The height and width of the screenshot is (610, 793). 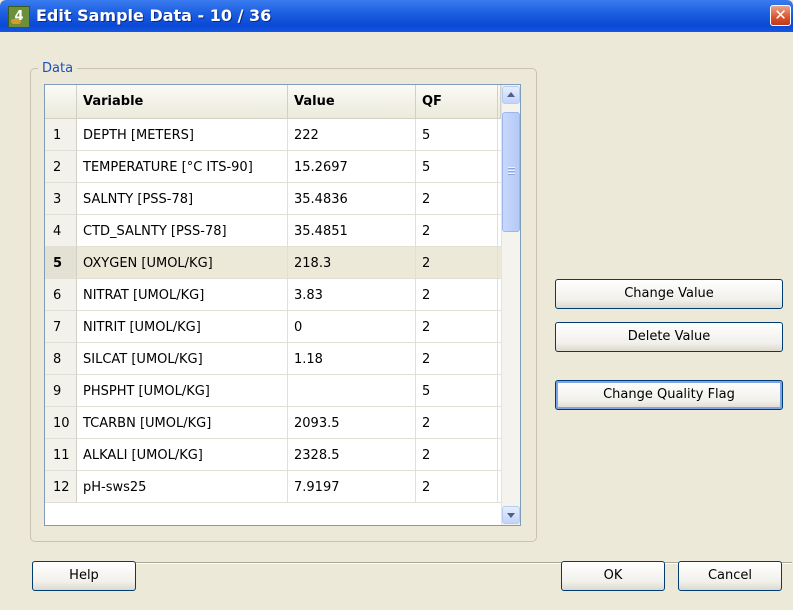 What do you see at coordinates (352, 327) in the screenshot?
I see `value-cell: 0` at bounding box center [352, 327].